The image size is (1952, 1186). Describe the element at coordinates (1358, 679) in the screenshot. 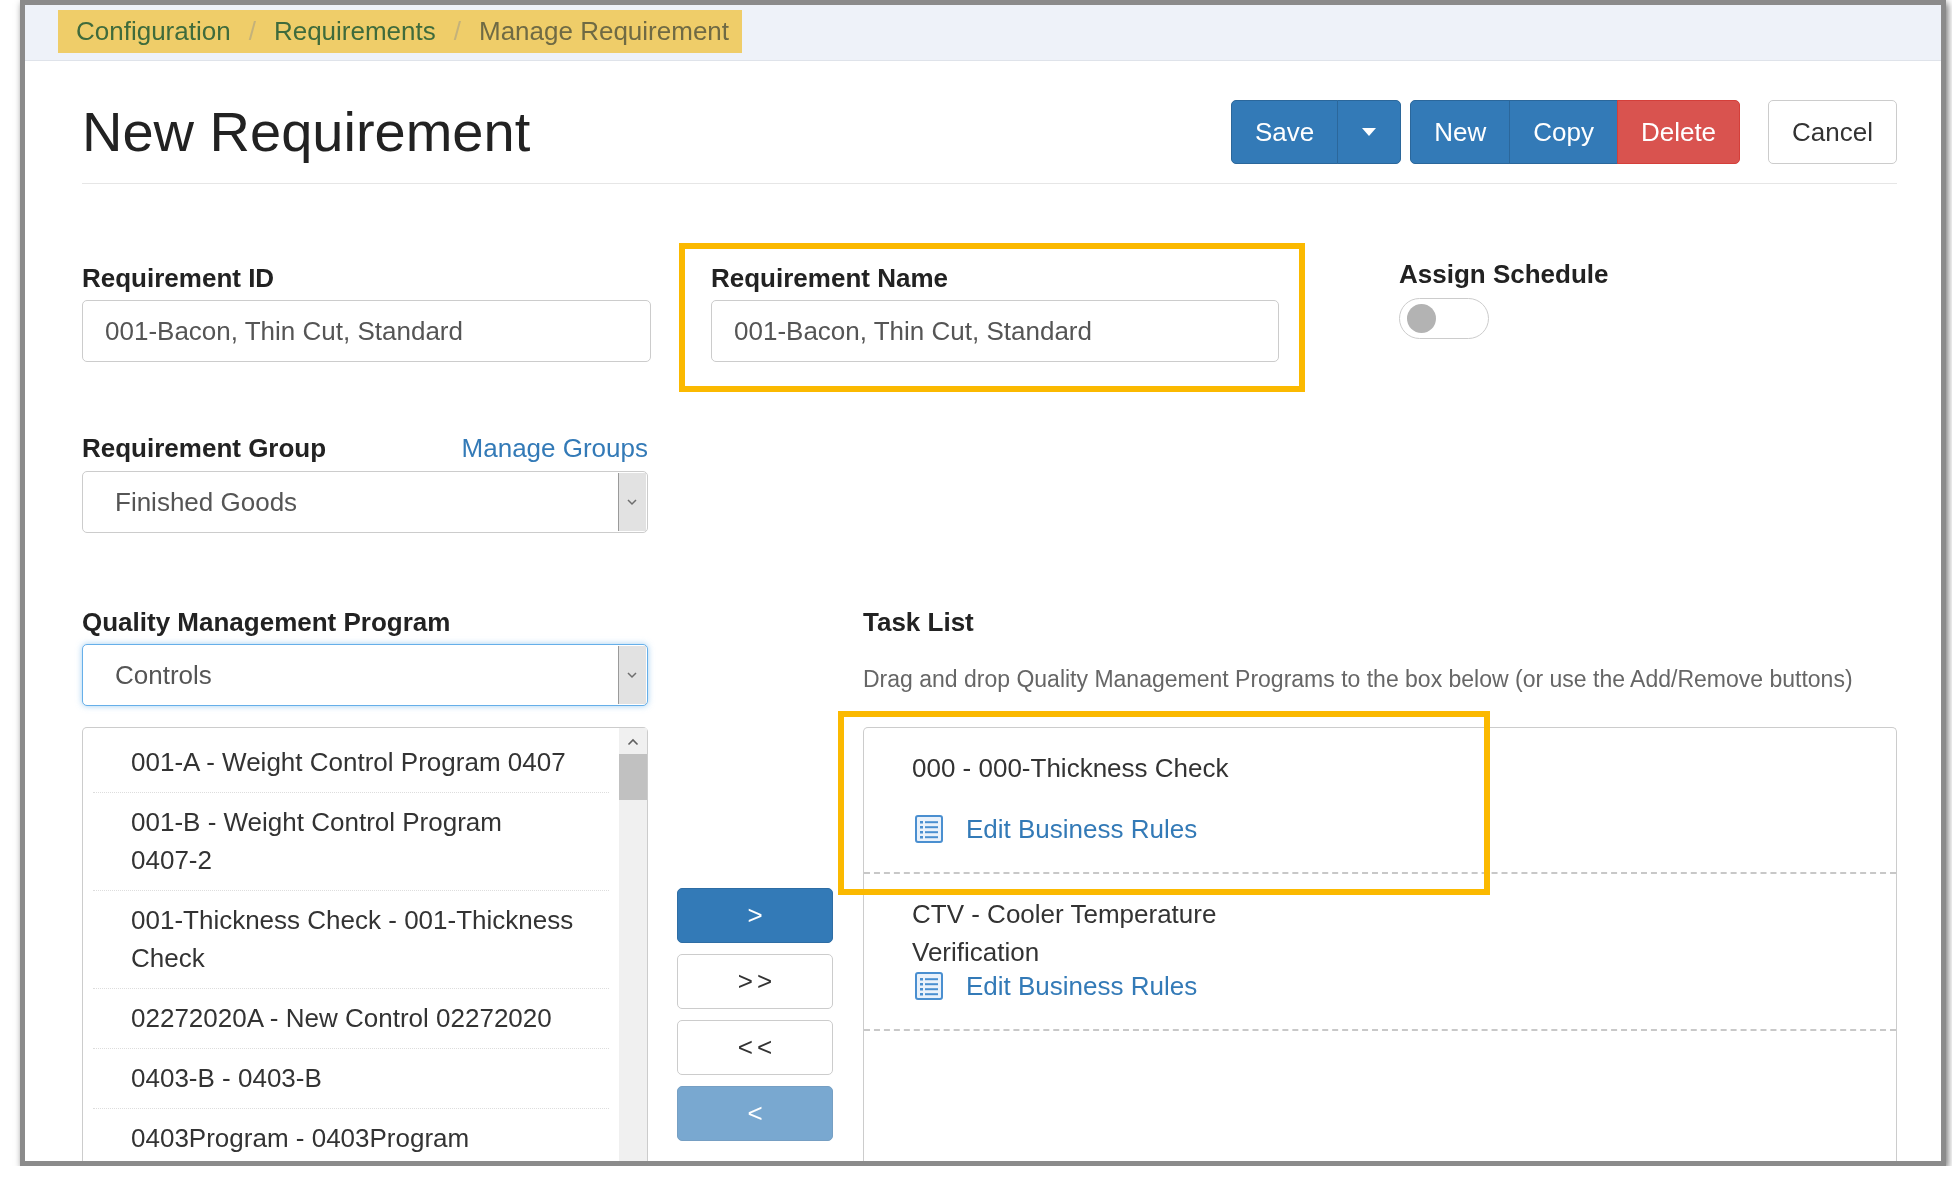

I see `task-list-hint: Drag and drop Quality Management Programs to the box below (or use the Add/Remove buttons)` at that location.